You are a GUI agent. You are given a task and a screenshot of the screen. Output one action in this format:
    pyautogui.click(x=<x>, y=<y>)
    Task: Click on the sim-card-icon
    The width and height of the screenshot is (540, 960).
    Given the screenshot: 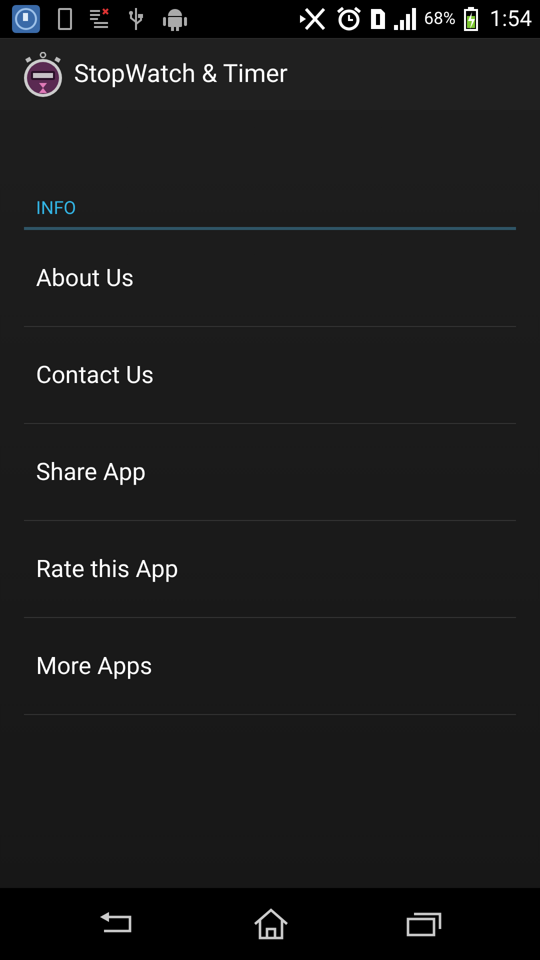 What is the action you would take?
    pyautogui.click(x=378, y=19)
    